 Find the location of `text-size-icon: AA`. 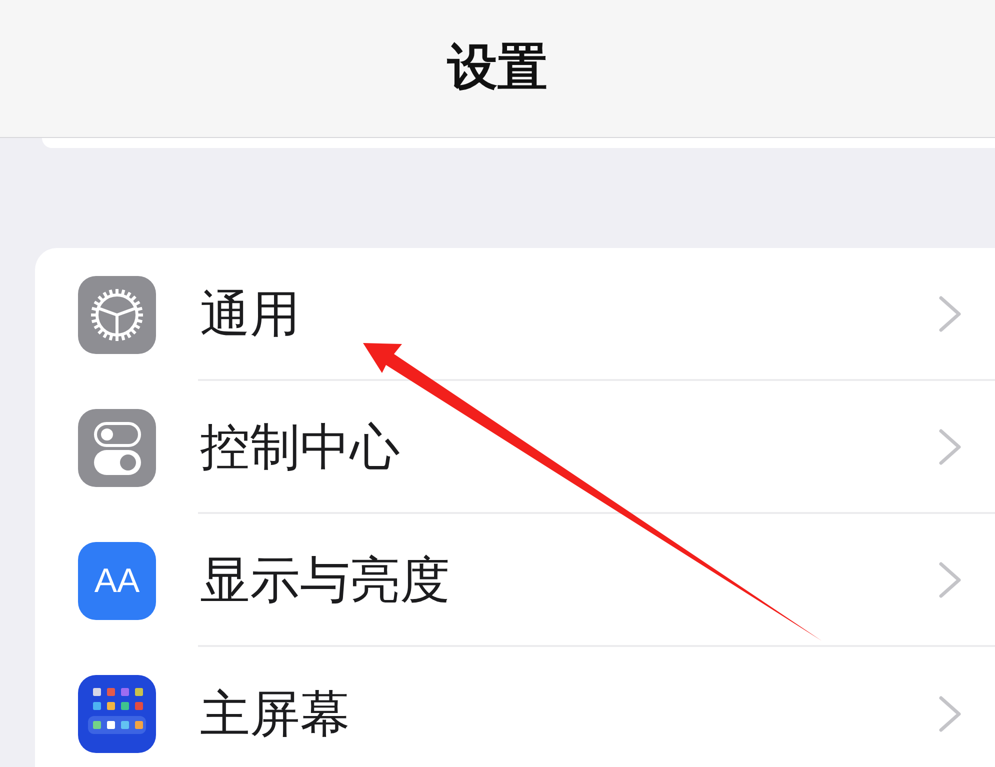

text-size-icon: AA is located at coordinates (117, 581).